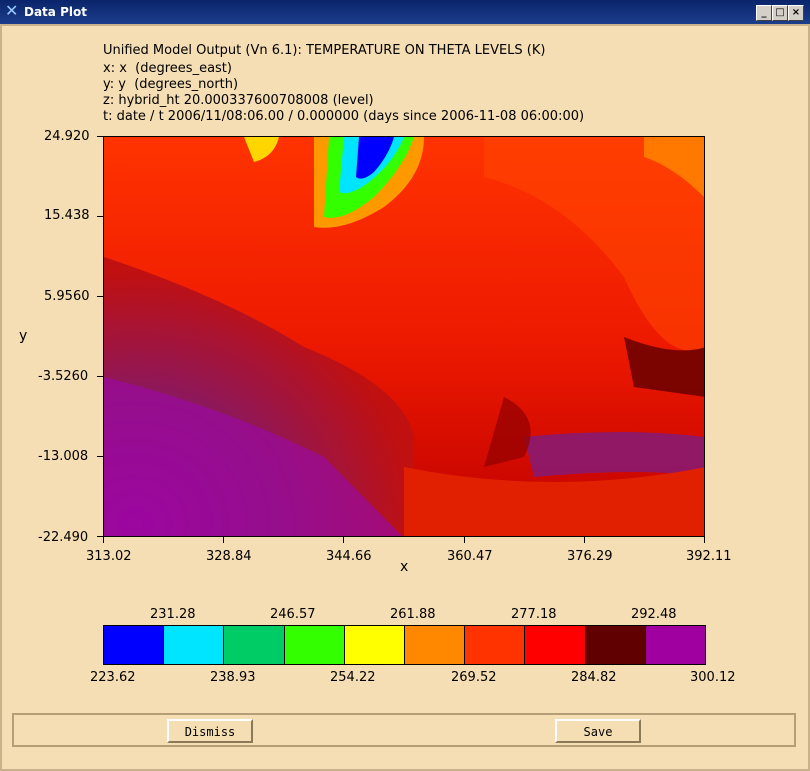 The width and height of the screenshot is (810, 771). Describe the element at coordinates (709, 556) in the screenshot. I see `x-tick-label: 392.11` at that location.